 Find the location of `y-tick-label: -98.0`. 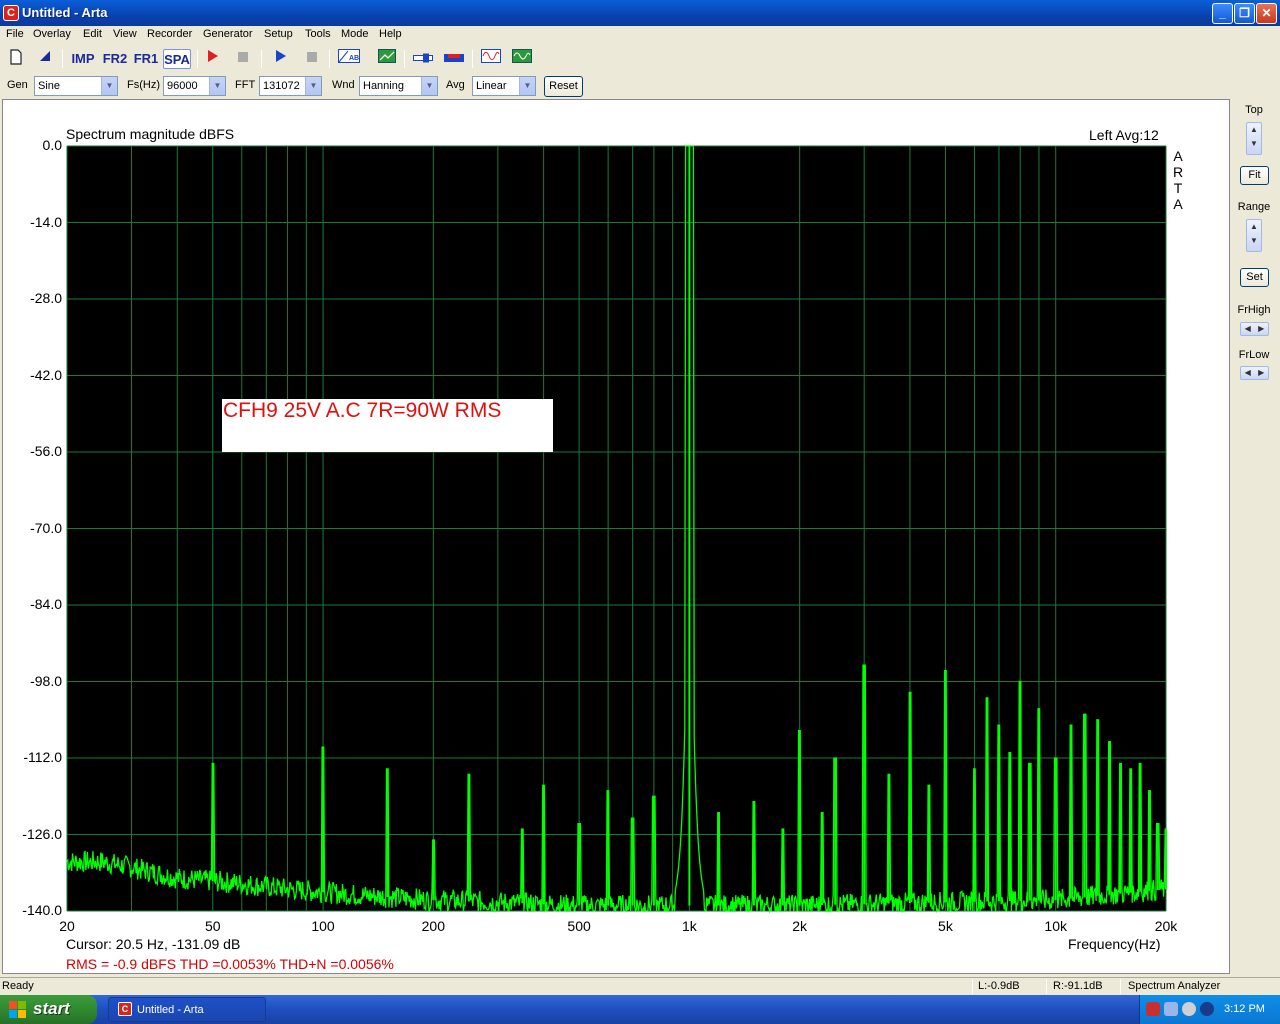

y-tick-label: -98.0 is located at coordinates (46, 680).